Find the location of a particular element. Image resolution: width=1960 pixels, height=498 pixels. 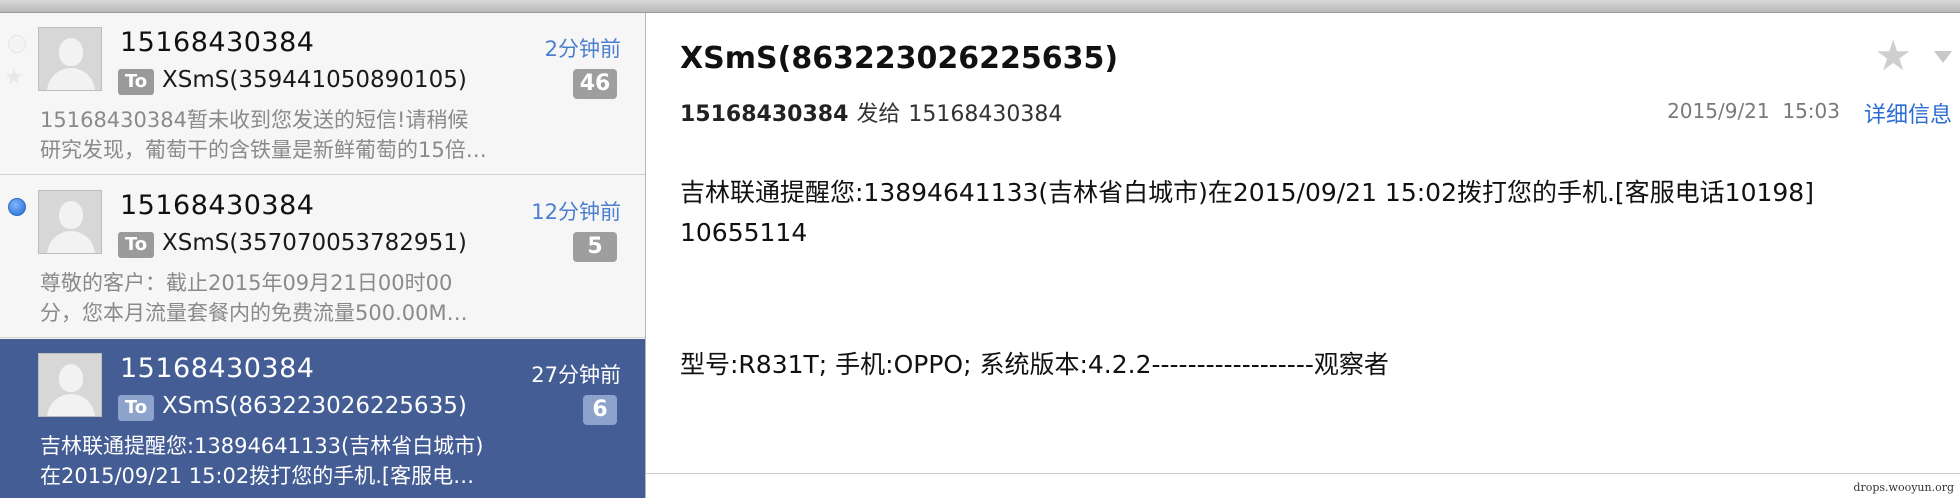

flag-star-icon: ★ is located at coordinates (14, 78).